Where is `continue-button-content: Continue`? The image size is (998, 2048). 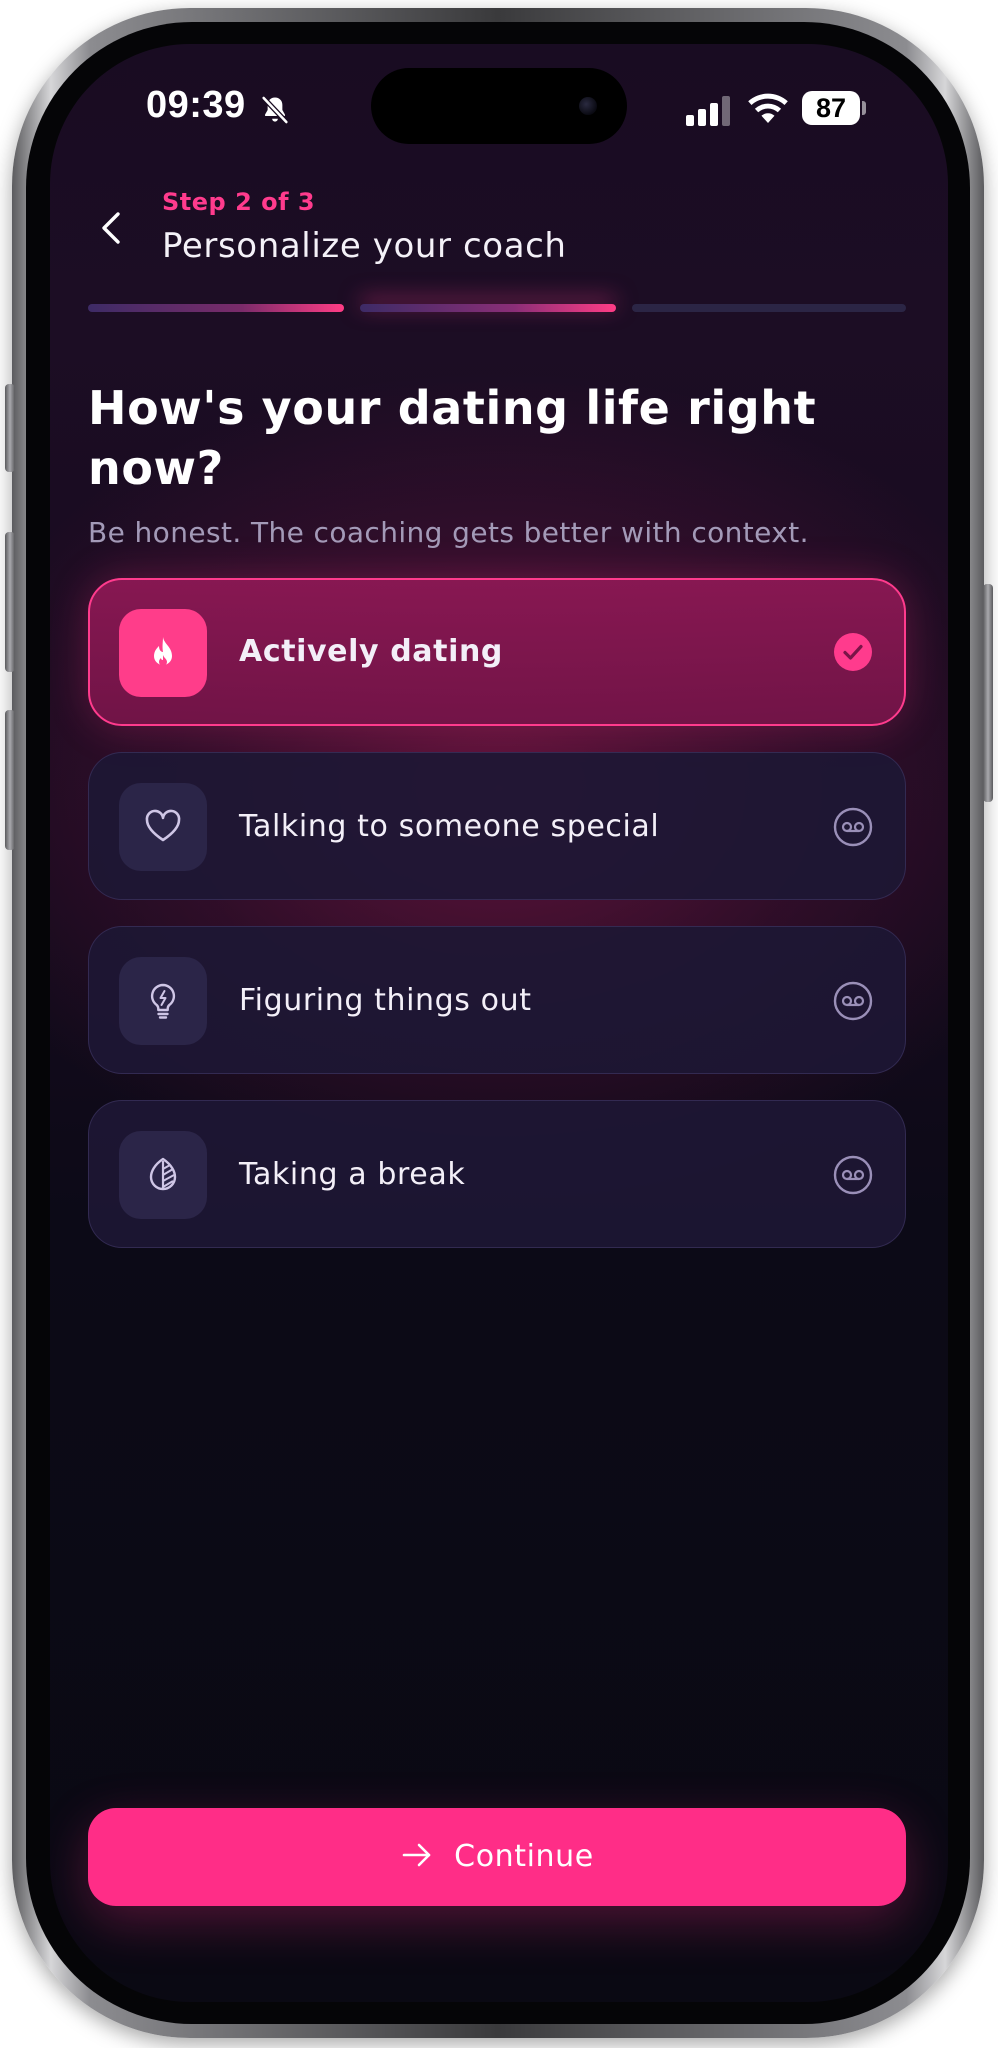 continue-button-content: Continue is located at coordinates (497, 1857).